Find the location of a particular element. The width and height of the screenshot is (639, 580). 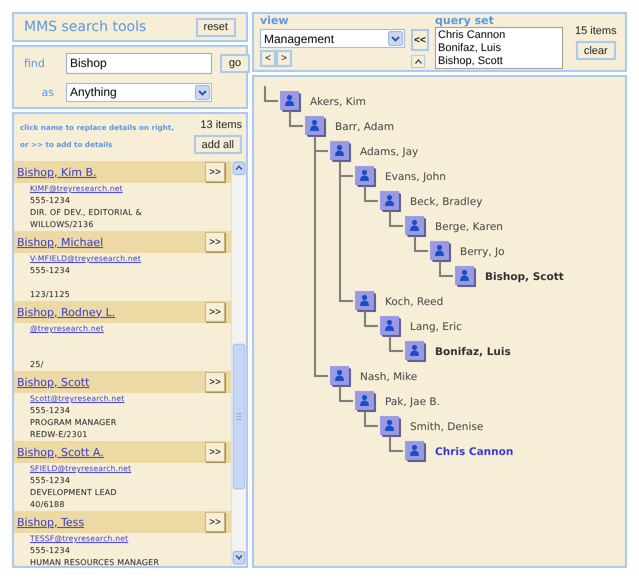

result-count: 13 items is located at coordinates (221, 125).